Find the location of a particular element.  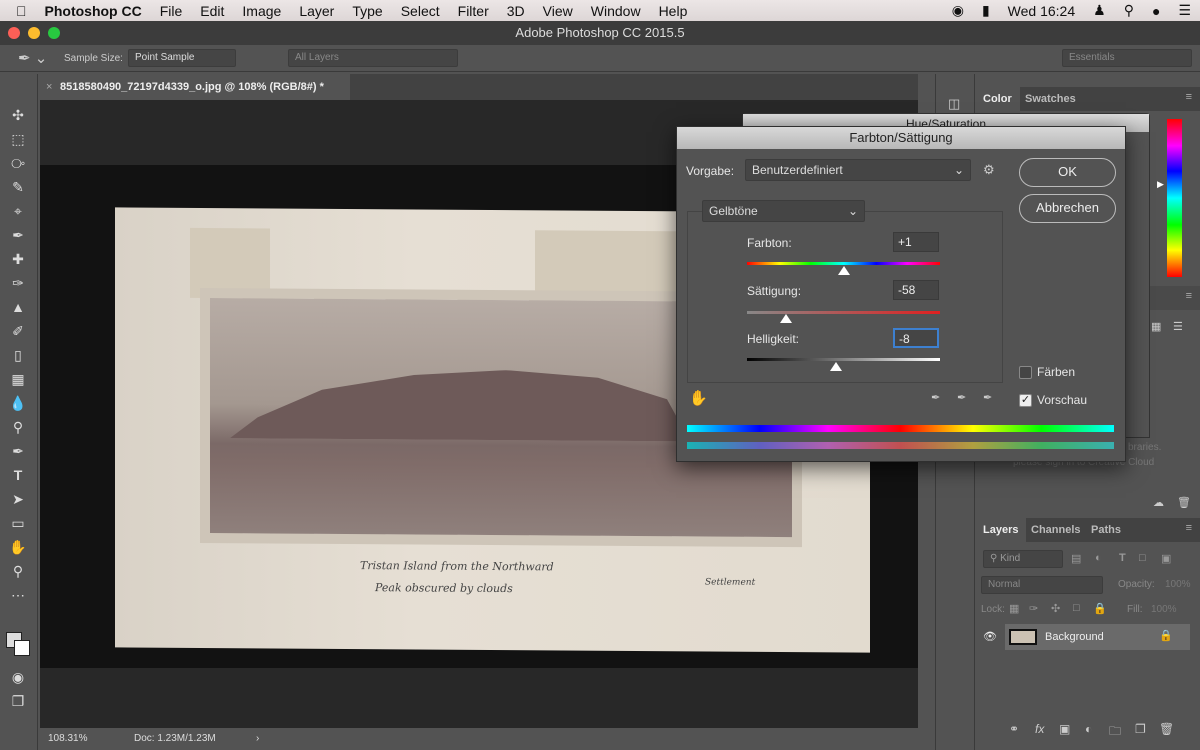

lock-all-icon: 🔒 is located at coordinates (1100, 608).